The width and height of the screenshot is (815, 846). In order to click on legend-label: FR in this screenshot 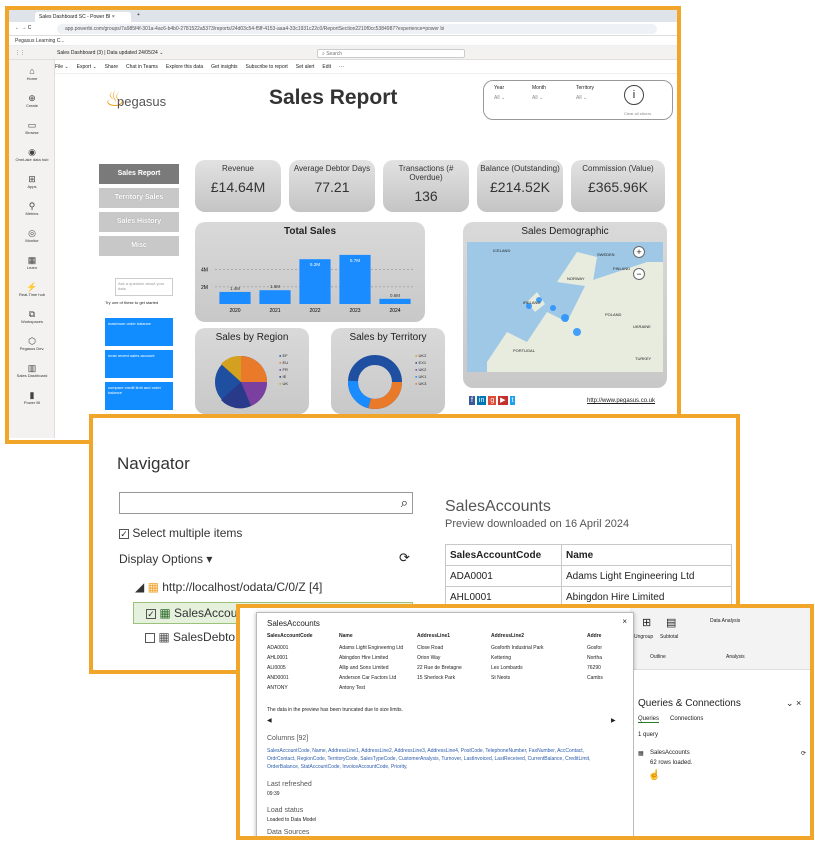, I will do `click(285, 369)`.